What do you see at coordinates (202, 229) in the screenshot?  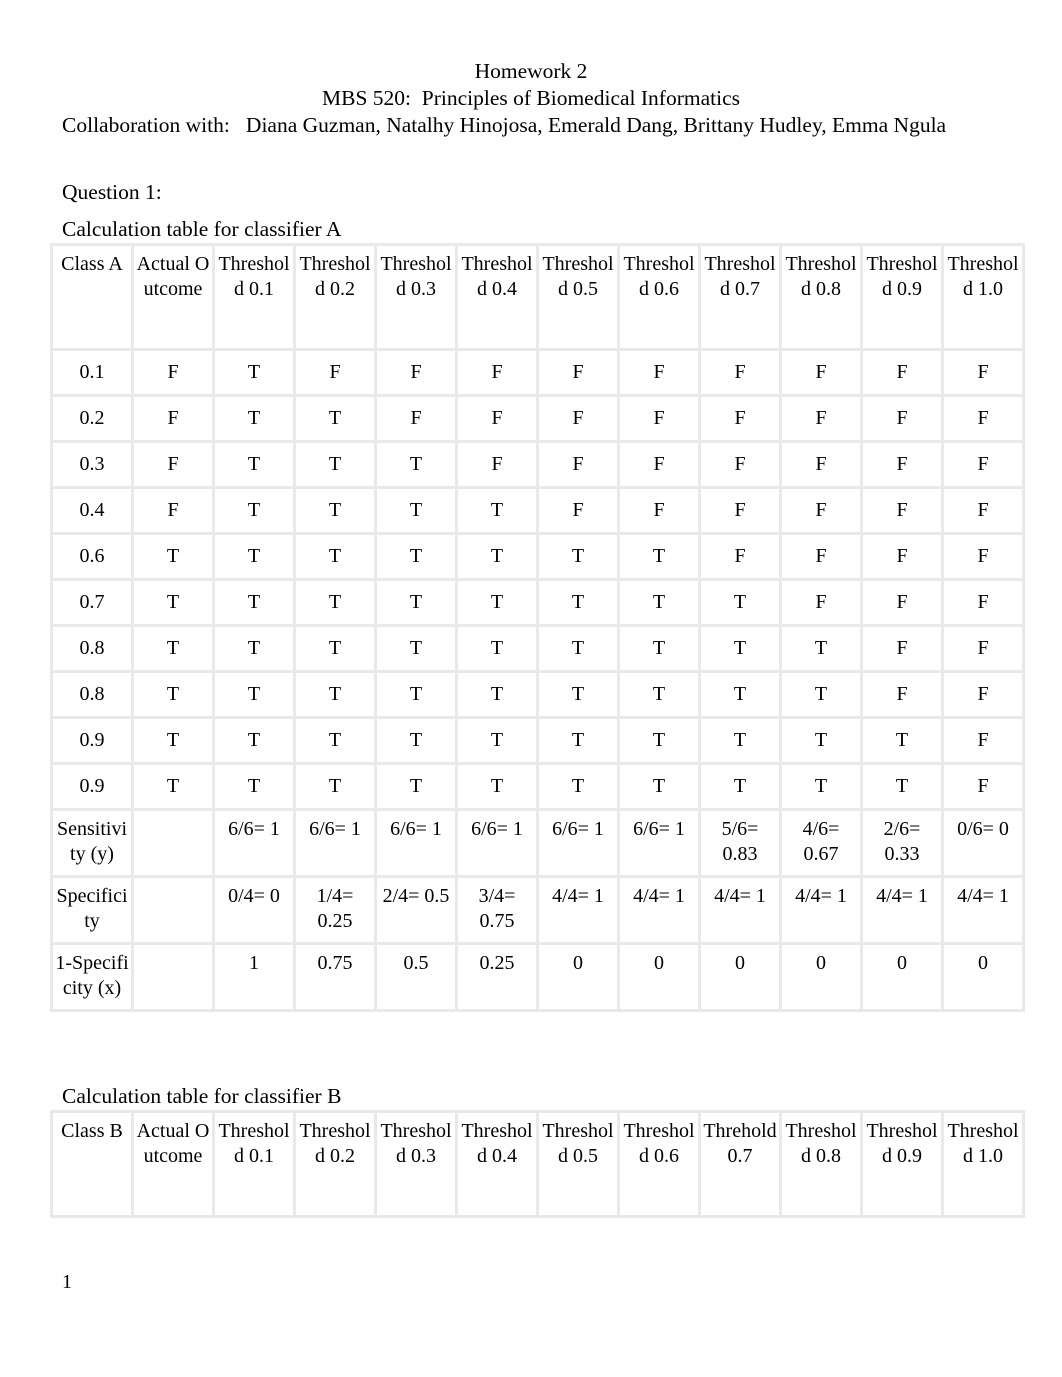 I see `caption-classifier-a: Calculation table for classifier A` at bounding box center [202, 229].